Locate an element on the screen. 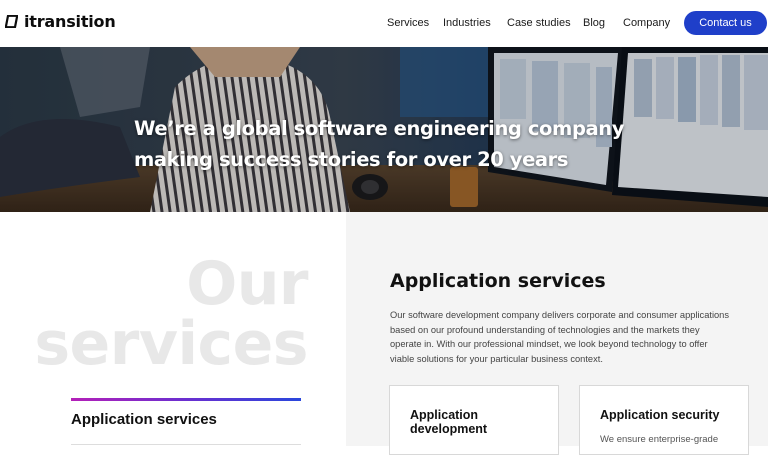  nav-blog: Blog is located at coordinates (594, 23).